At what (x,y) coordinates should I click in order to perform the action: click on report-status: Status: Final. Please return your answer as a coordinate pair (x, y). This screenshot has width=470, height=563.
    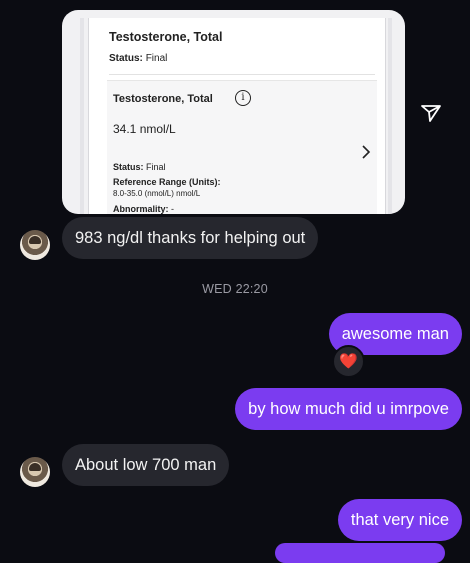
    Looking at the image, I should click on (138, 58).